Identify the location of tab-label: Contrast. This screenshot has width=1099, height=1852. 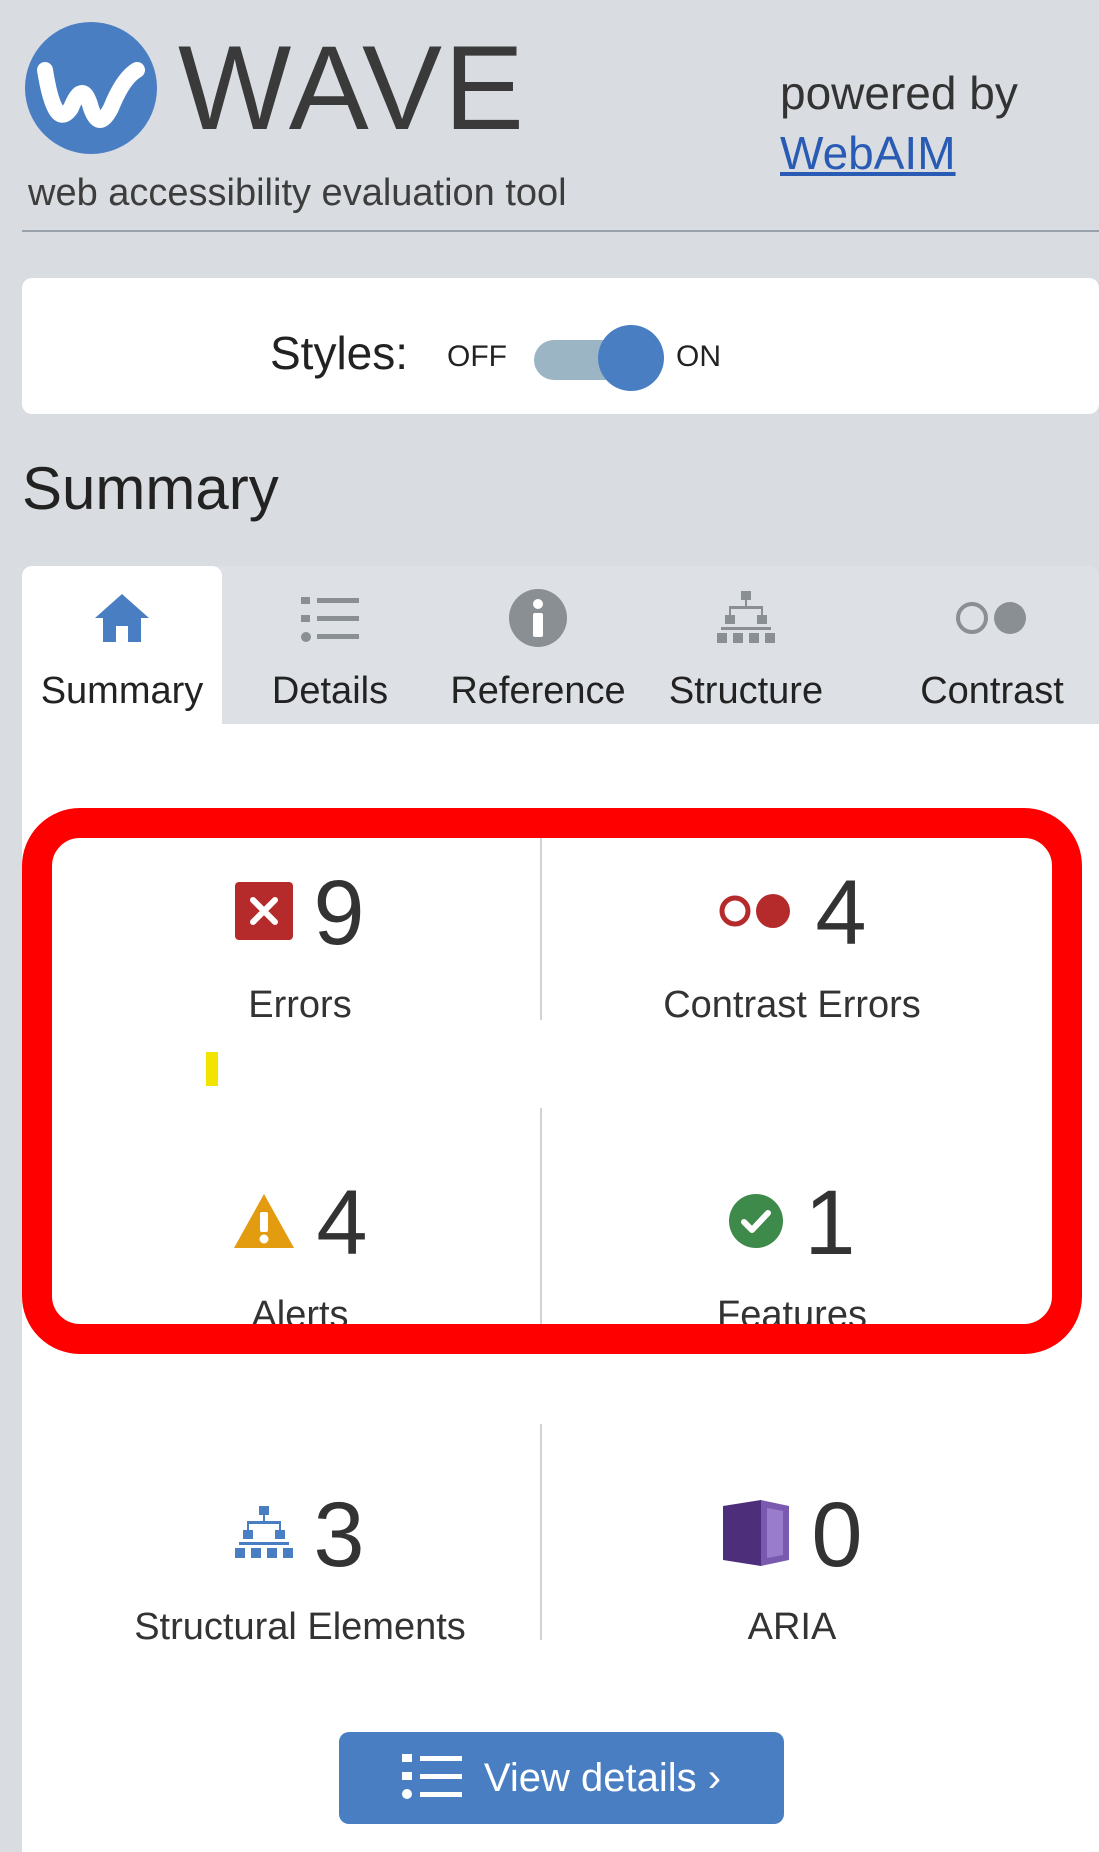
(992, 691).